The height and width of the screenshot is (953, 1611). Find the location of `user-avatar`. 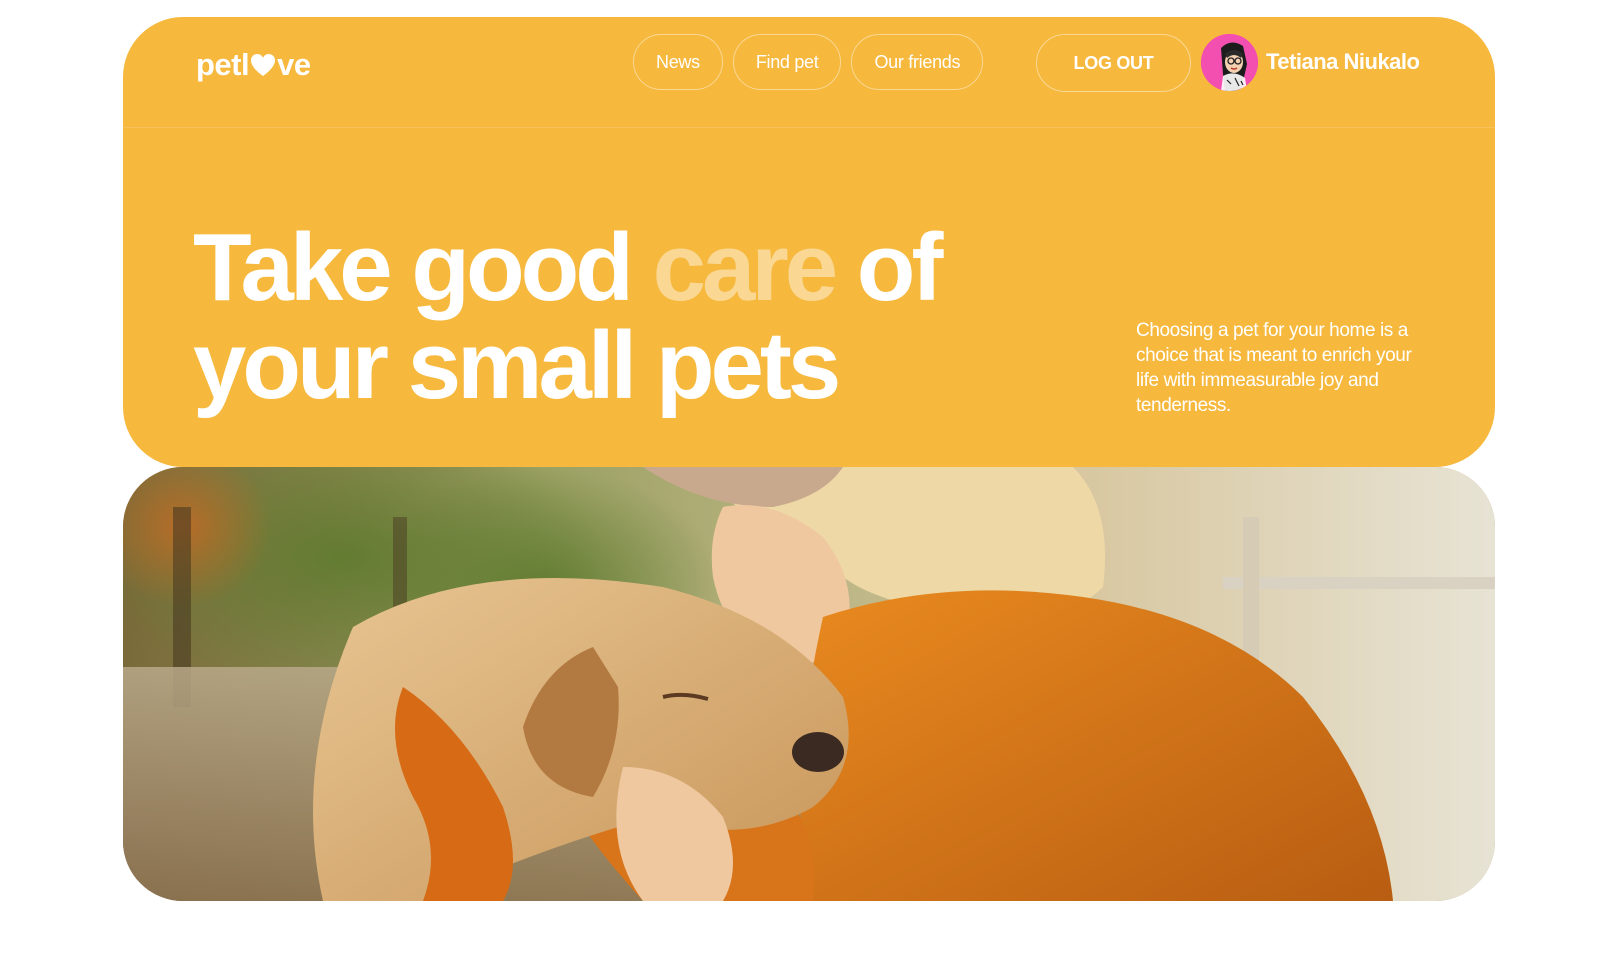

user-avatar is located at coordinates (1229, 62).